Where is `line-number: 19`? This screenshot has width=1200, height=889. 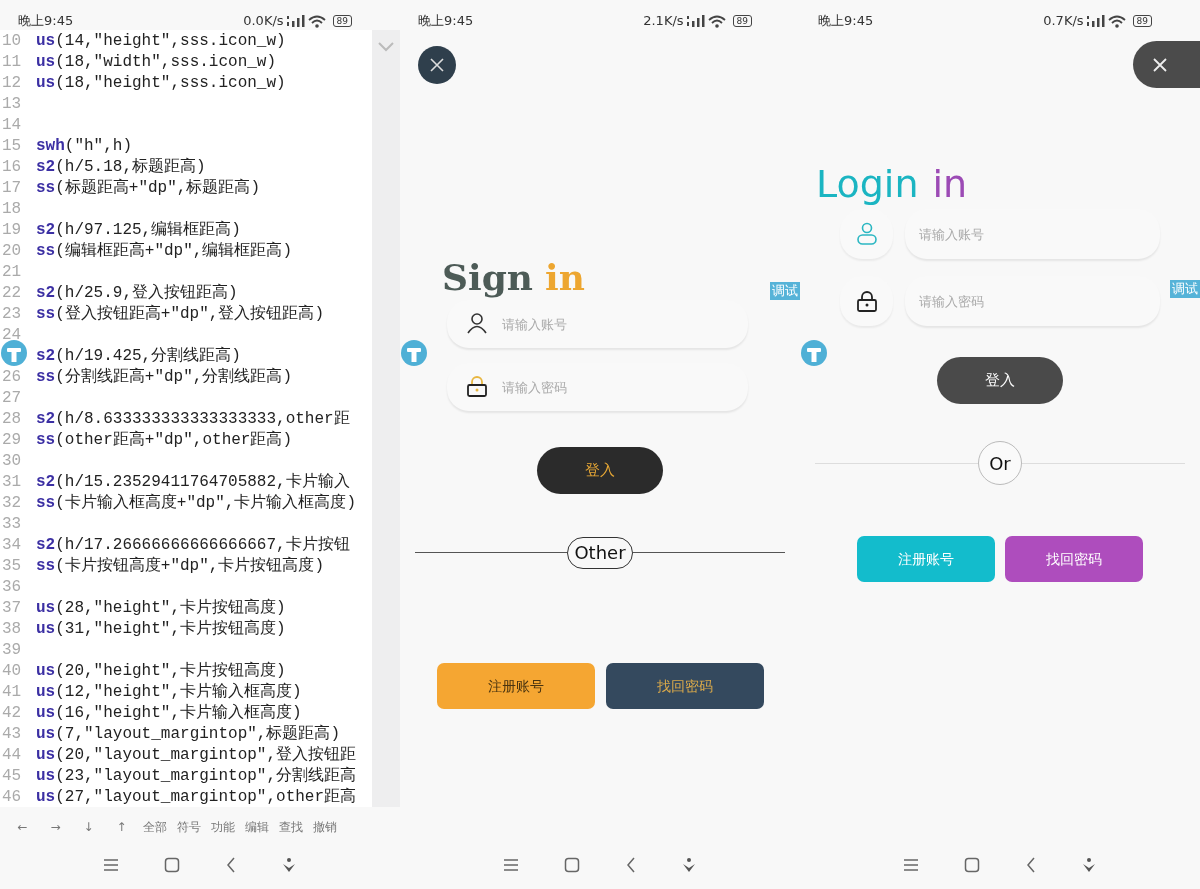
line-number: 19 is located at coordinates (12, 230).